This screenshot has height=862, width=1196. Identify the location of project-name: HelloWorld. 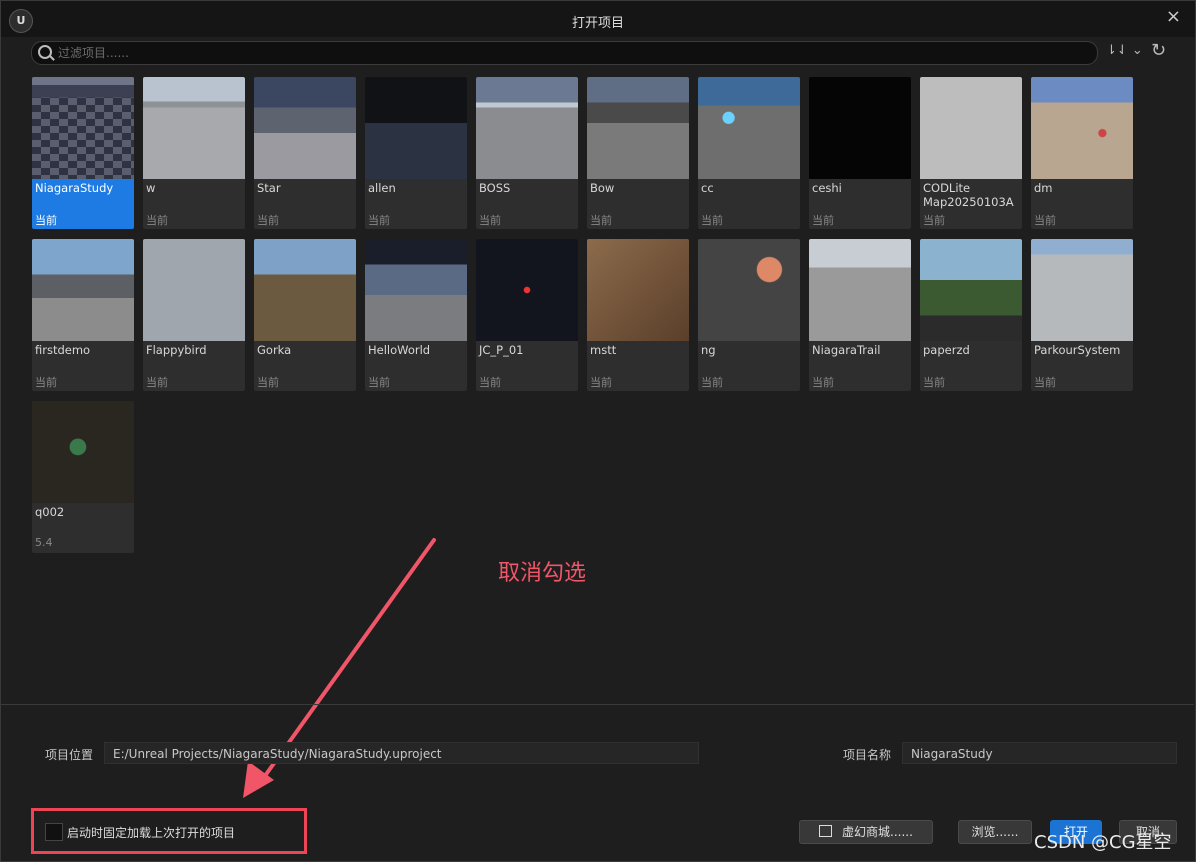
(399, 350).